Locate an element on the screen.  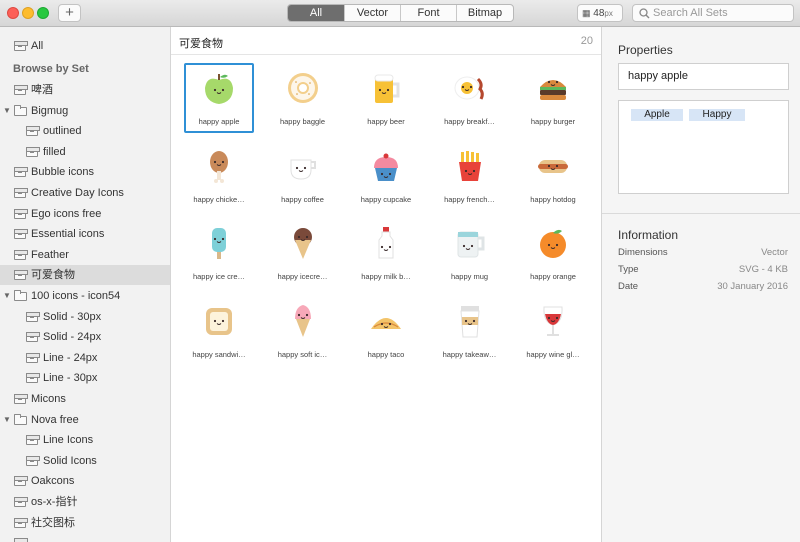
icon-caption: happy hotdog is located at coordinates (553, 199).